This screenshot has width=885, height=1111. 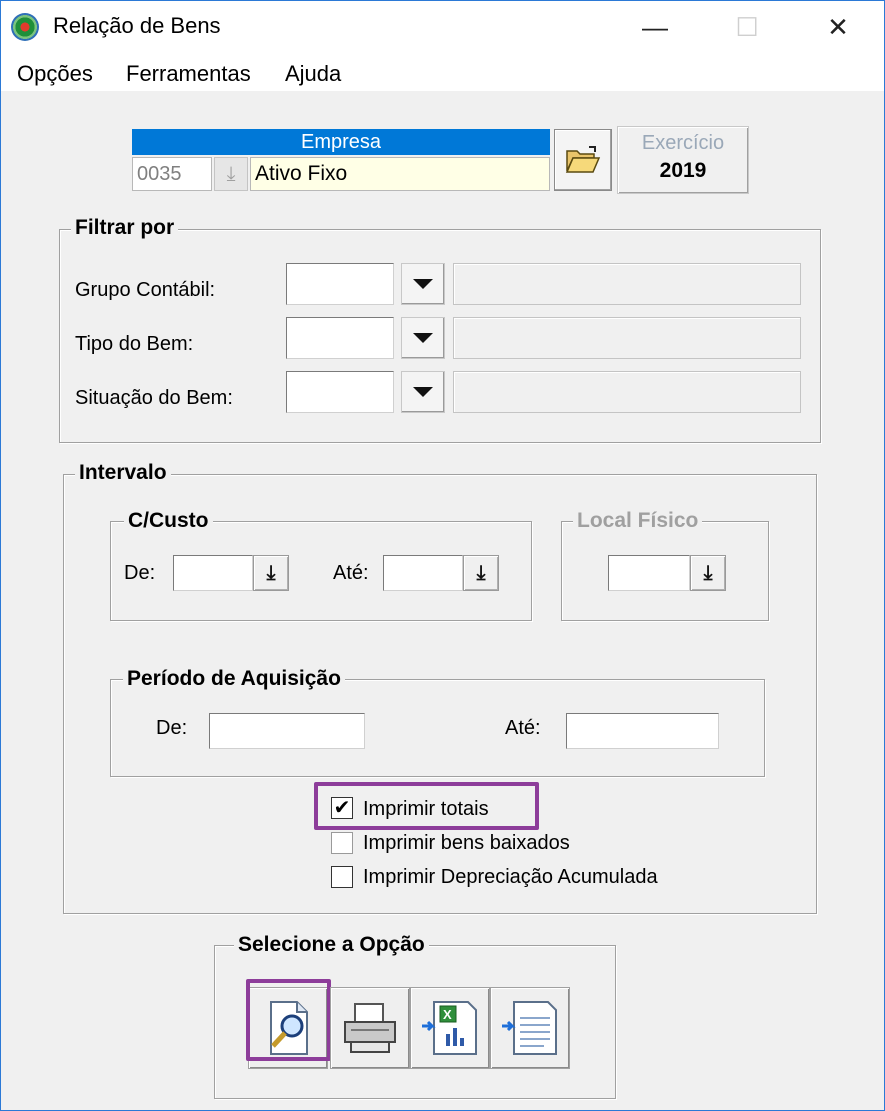 I want to click on close-button: ✕, so click(x=838, y=27).